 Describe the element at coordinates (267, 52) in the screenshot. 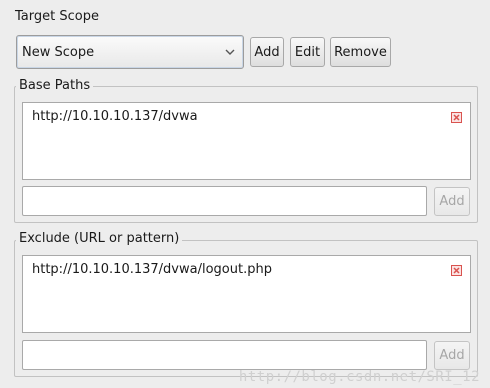

I see `add-scope-button: Add` at that location.